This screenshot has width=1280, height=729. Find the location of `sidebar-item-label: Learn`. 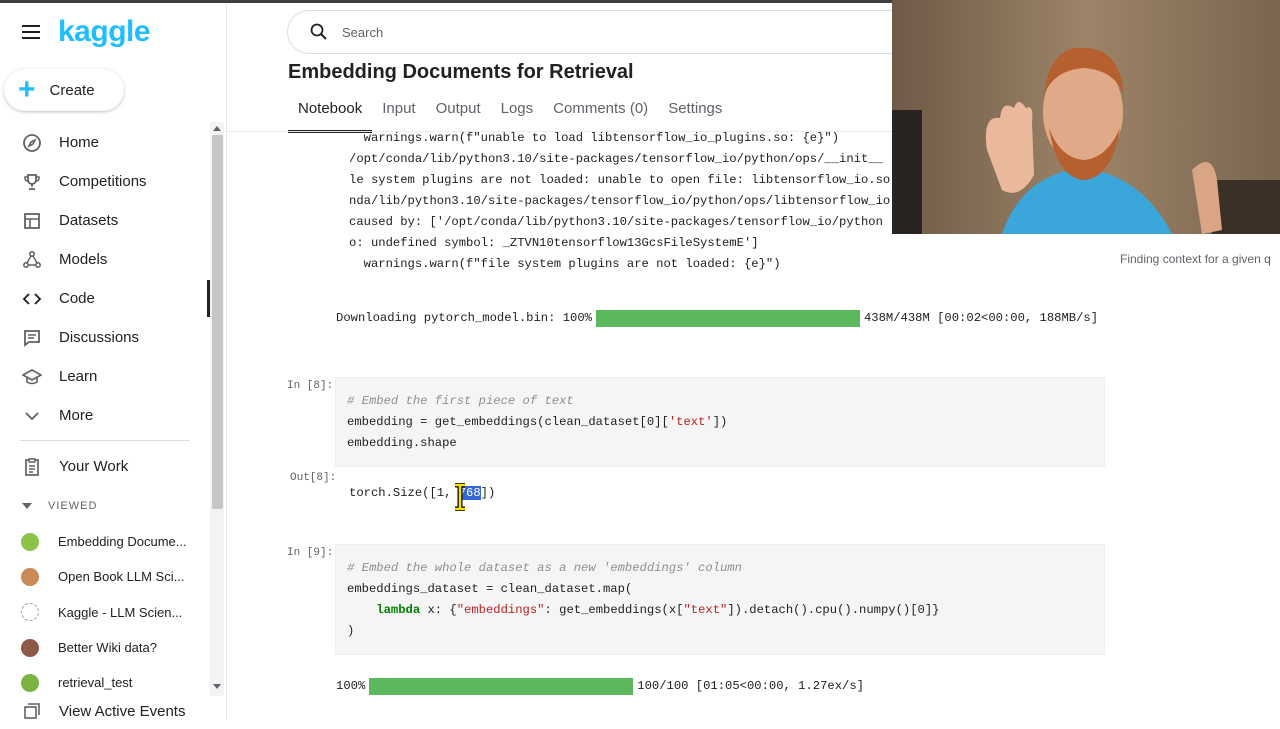

sidebar-item-label: Learn is located at coordinates (78, 376).